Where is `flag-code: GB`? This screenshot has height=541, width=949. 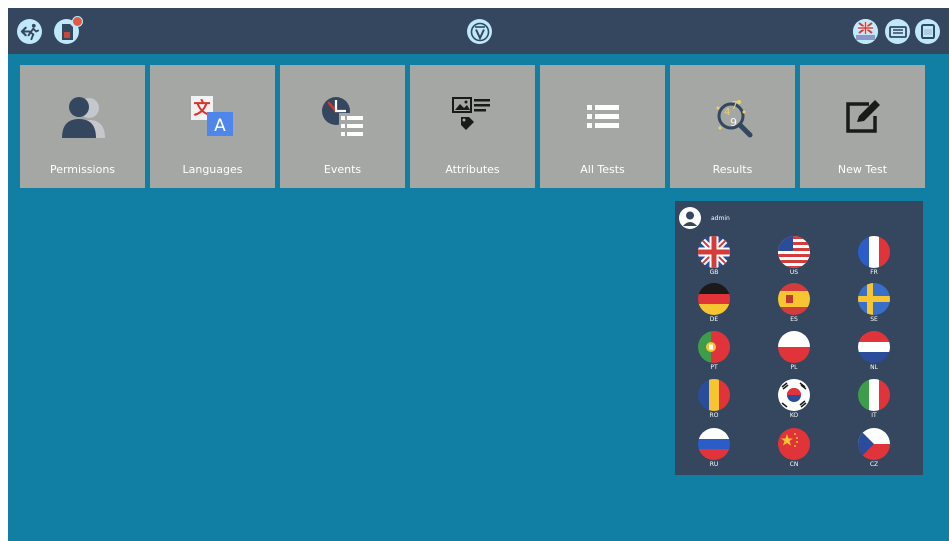 flag-code: GB is located at coordinates (714, 272).